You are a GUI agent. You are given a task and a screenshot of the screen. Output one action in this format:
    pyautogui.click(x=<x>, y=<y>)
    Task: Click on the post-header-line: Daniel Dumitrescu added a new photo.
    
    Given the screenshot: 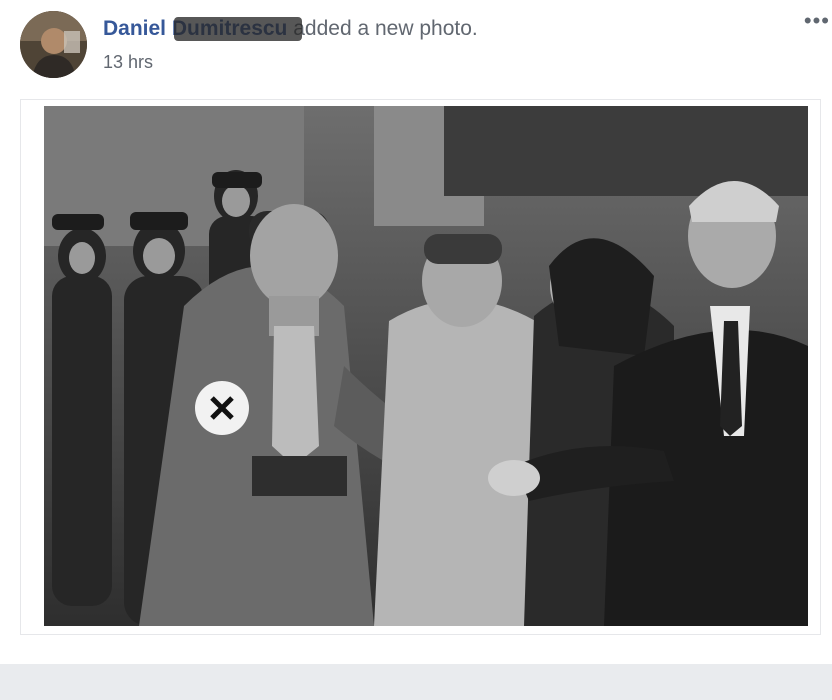 What is the action you would take?
    pyautogui.click(x=290, y=29)
    